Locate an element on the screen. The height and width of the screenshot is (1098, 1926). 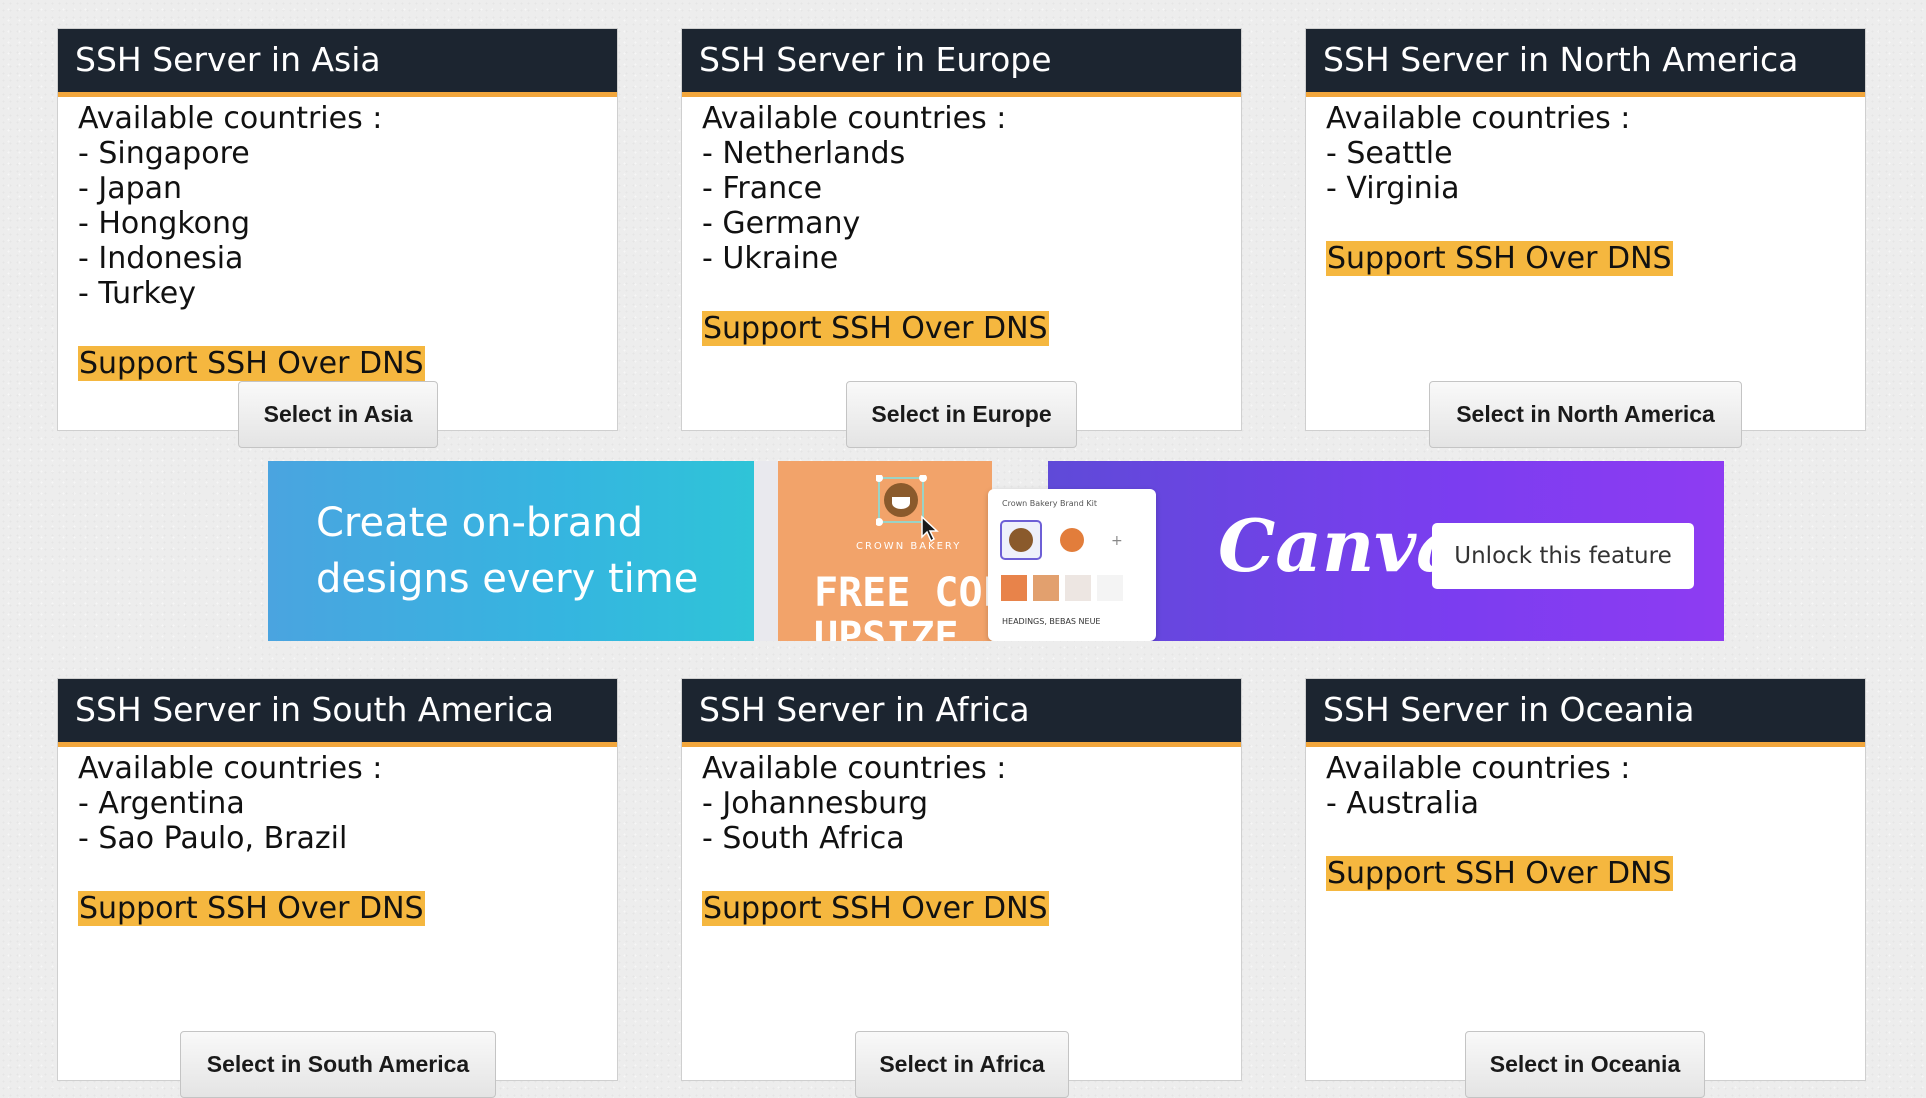
ad-bakery-label: CROWN BAKERY is located at coordinates (909, 546).